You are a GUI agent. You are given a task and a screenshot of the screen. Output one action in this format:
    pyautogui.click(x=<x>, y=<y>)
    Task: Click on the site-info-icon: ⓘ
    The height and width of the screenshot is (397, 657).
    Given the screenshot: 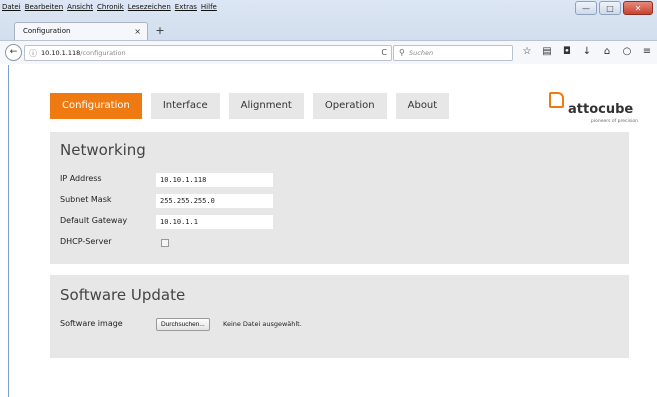 What is the action you would take?
    pyautogui.click(x=33, y=53)
    